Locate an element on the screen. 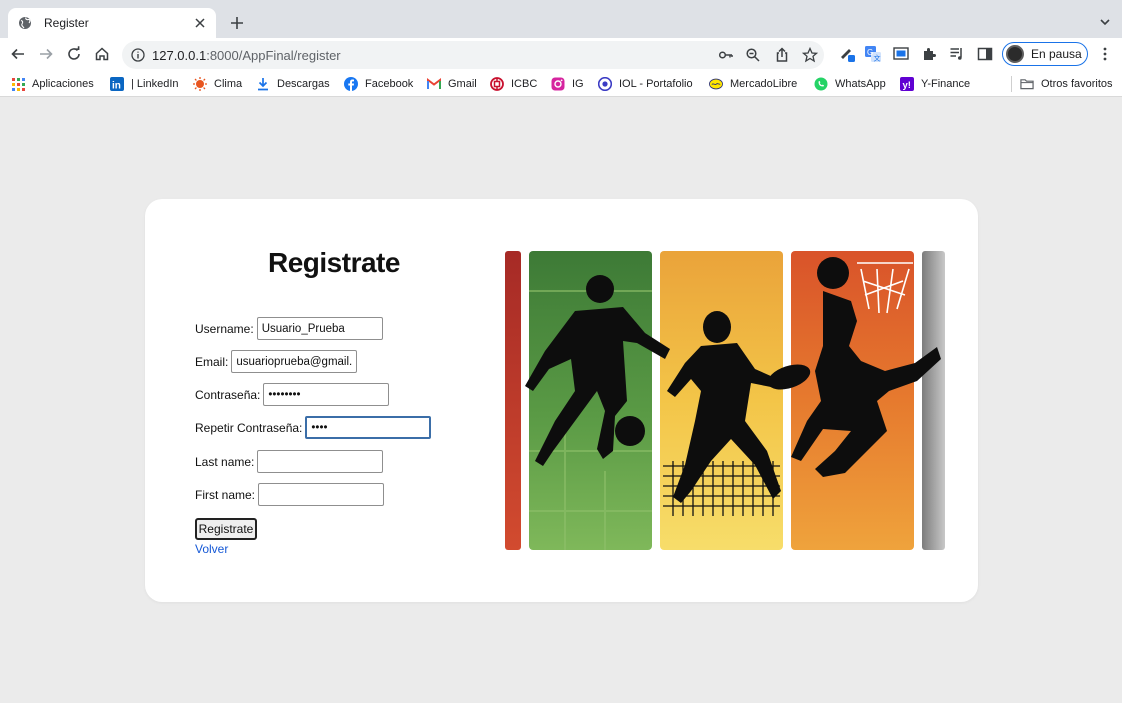  first-name-row: First name: is located at coordinates (290, 494).